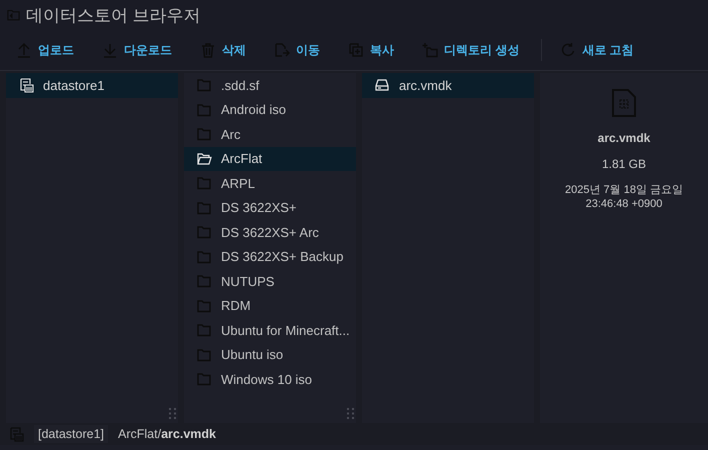 Image resolution: width=708 pixels, height=450 pixels. I want to click on trash-icon, so click(208, 50).